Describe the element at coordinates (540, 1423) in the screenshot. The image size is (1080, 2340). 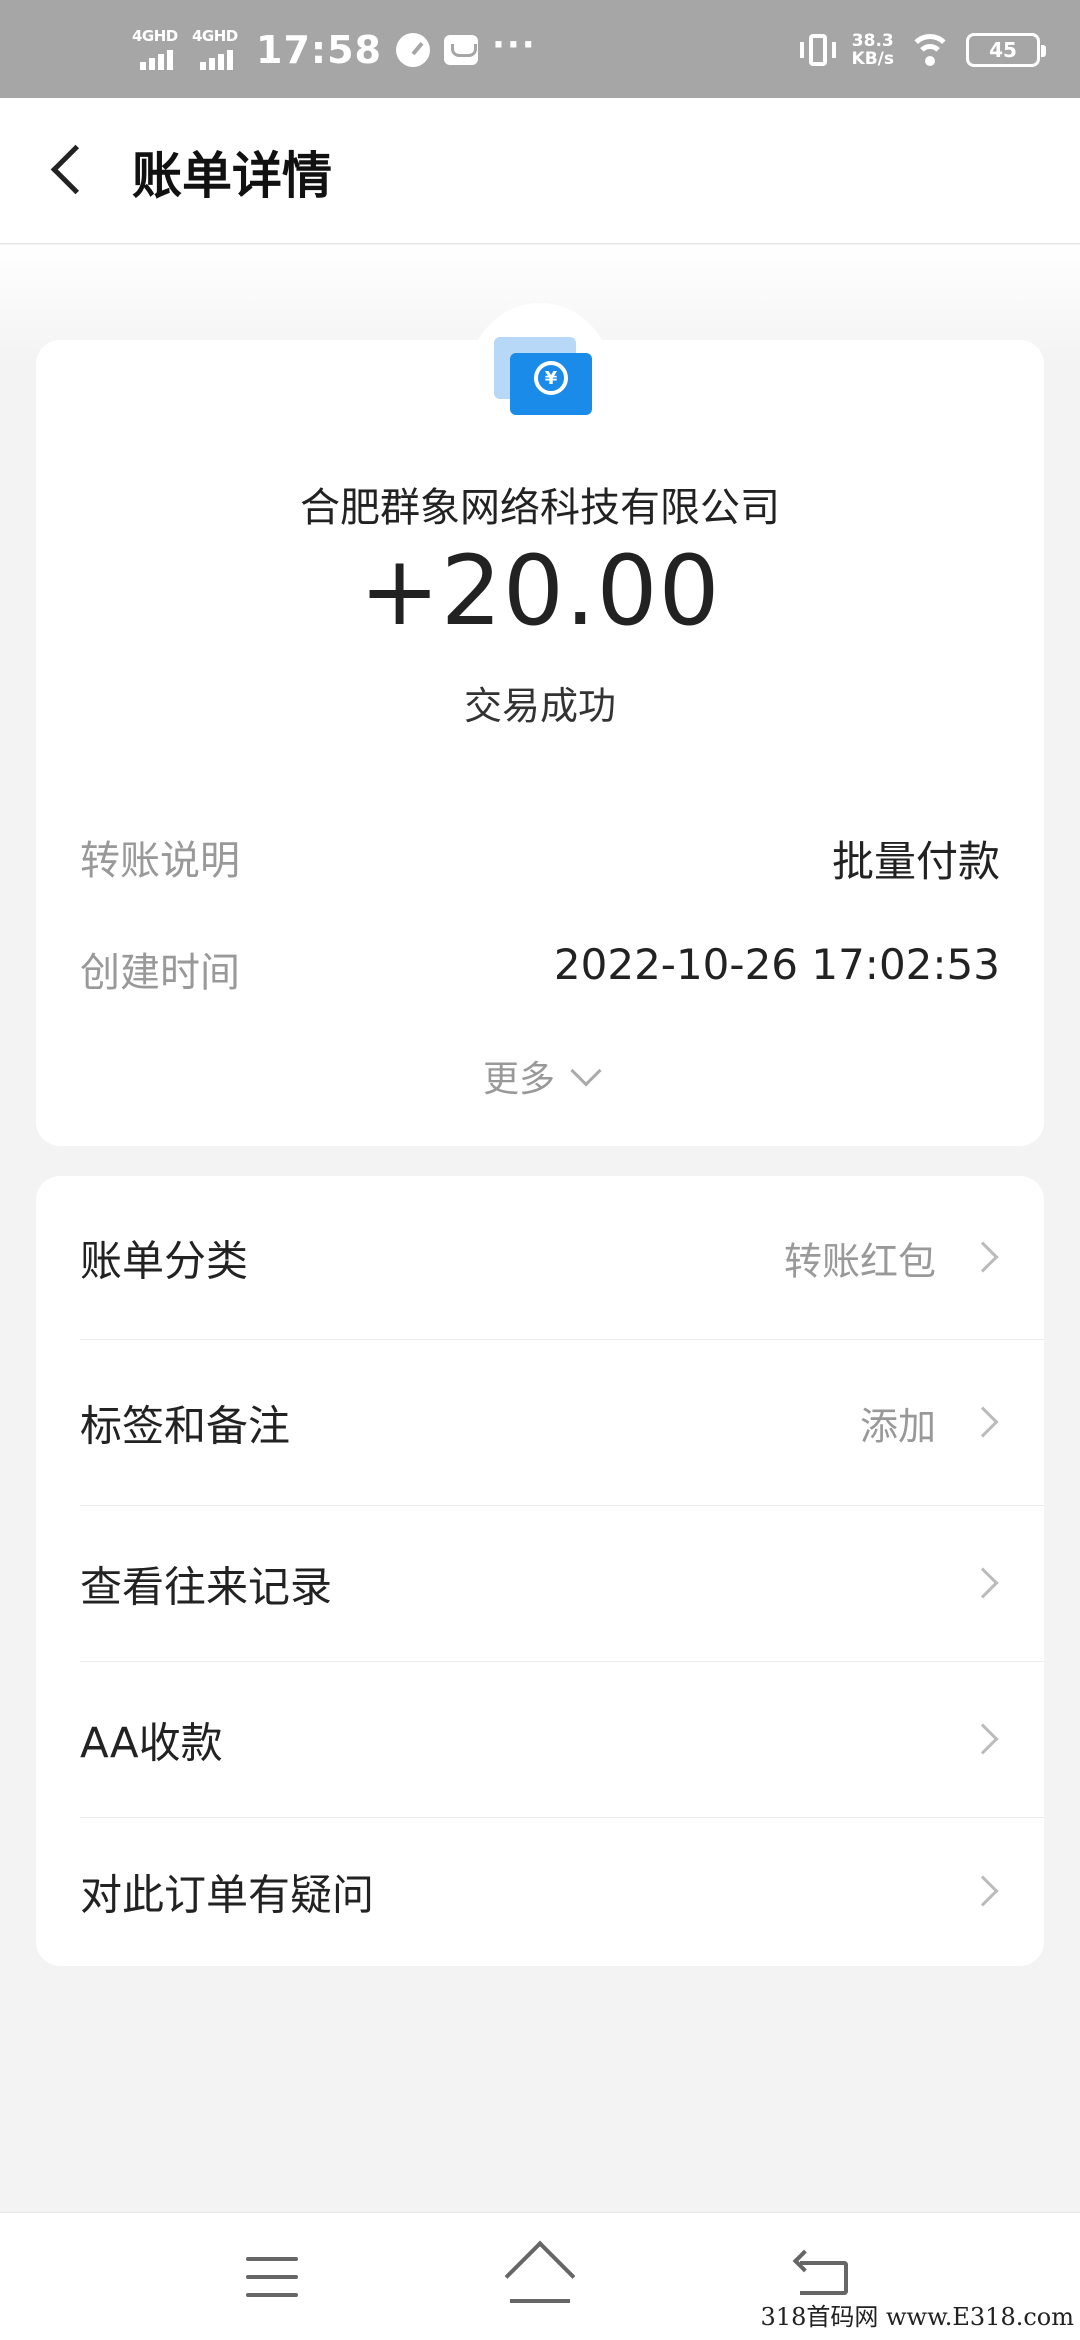
I see `list-item-tags-notes: 标签和备注 添加` at that location.